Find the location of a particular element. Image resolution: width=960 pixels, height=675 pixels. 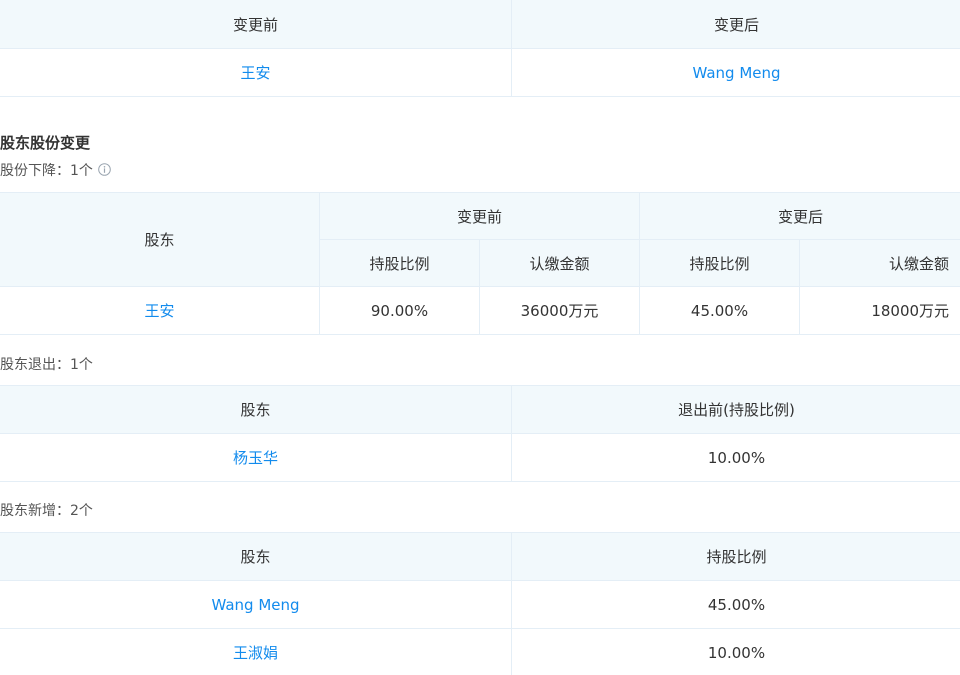

added-label-text: 股东新增：2个 is located at coordinates (46, 511).